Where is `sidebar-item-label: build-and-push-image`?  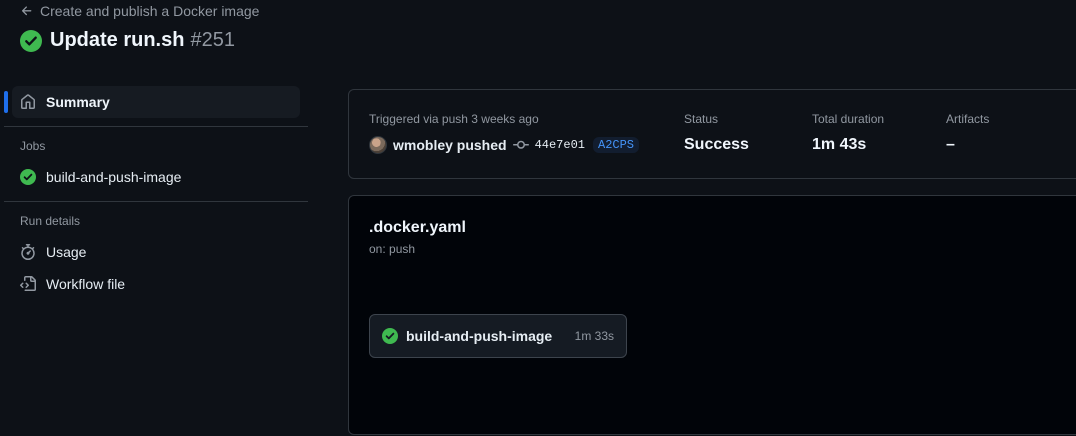
sidebar-item-label: build-and-push-image is located at coordinates (114, 177).